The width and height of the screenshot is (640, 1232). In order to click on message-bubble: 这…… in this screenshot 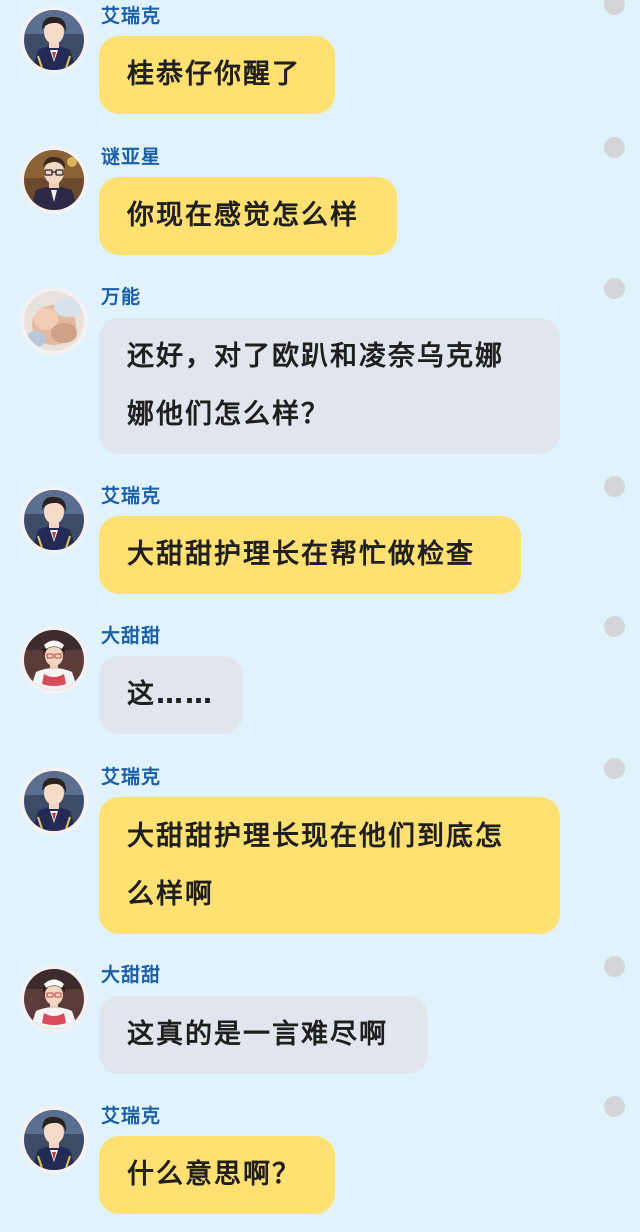, I will do `click(171, 695)`.